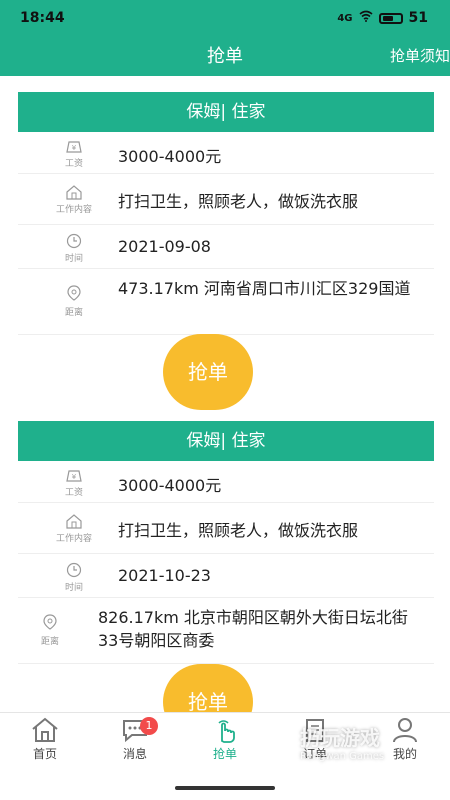  I want to click on tab-home: 首页, so click(45, 739).